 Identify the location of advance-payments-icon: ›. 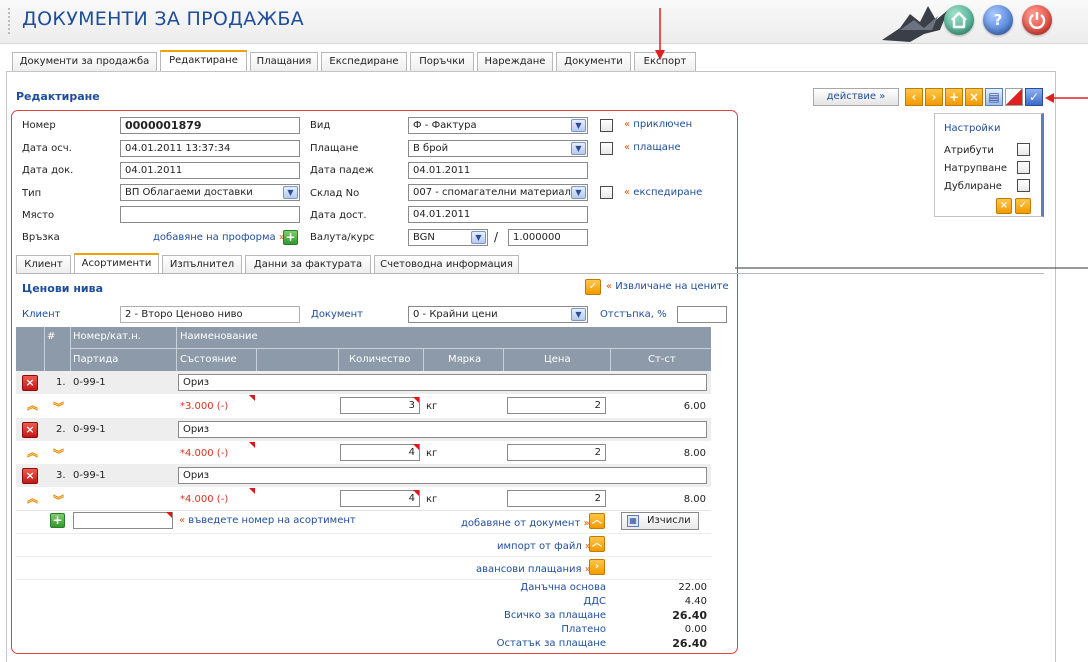
(597, 567).